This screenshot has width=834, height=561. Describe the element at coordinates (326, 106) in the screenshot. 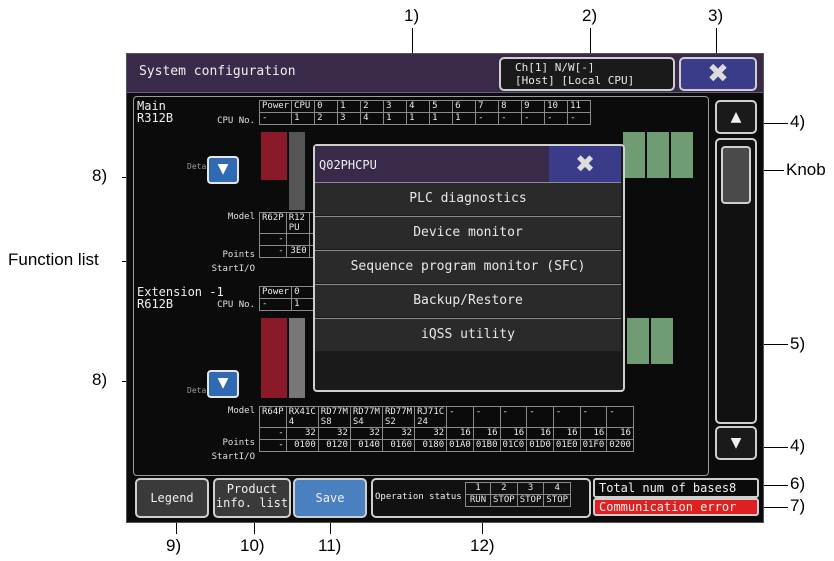

I see `table-cell: 0` at that location.